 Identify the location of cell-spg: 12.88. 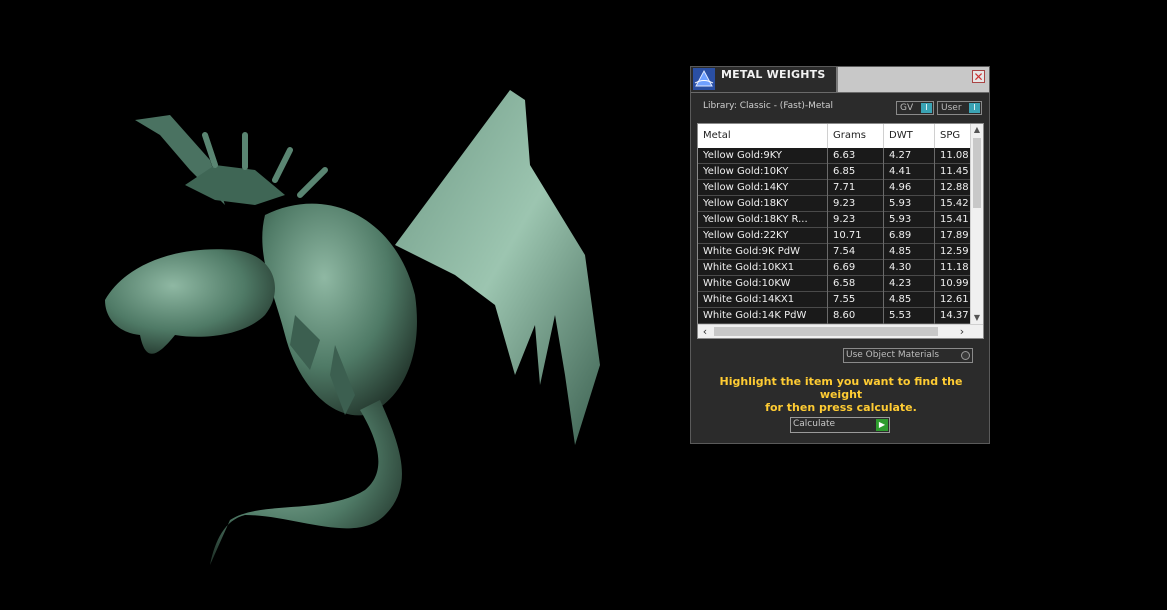
(954, 187).